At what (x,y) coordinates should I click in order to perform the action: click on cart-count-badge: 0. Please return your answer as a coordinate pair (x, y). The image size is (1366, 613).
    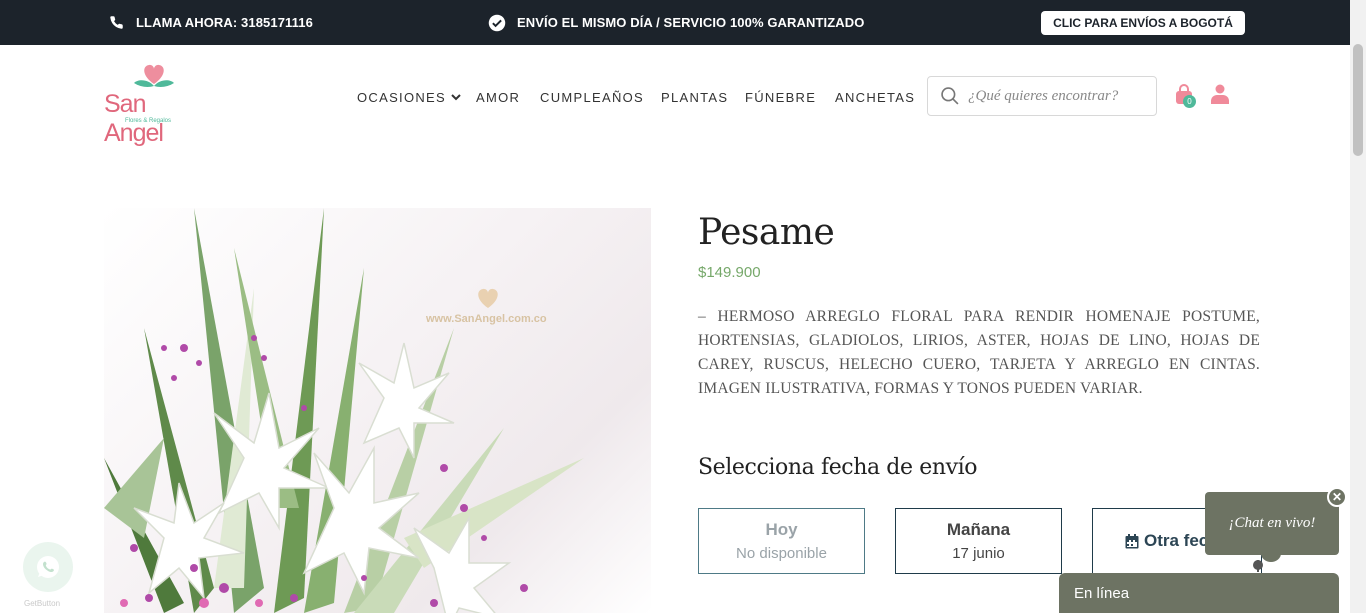
    Looking at the image, I should click on (1189, 101).